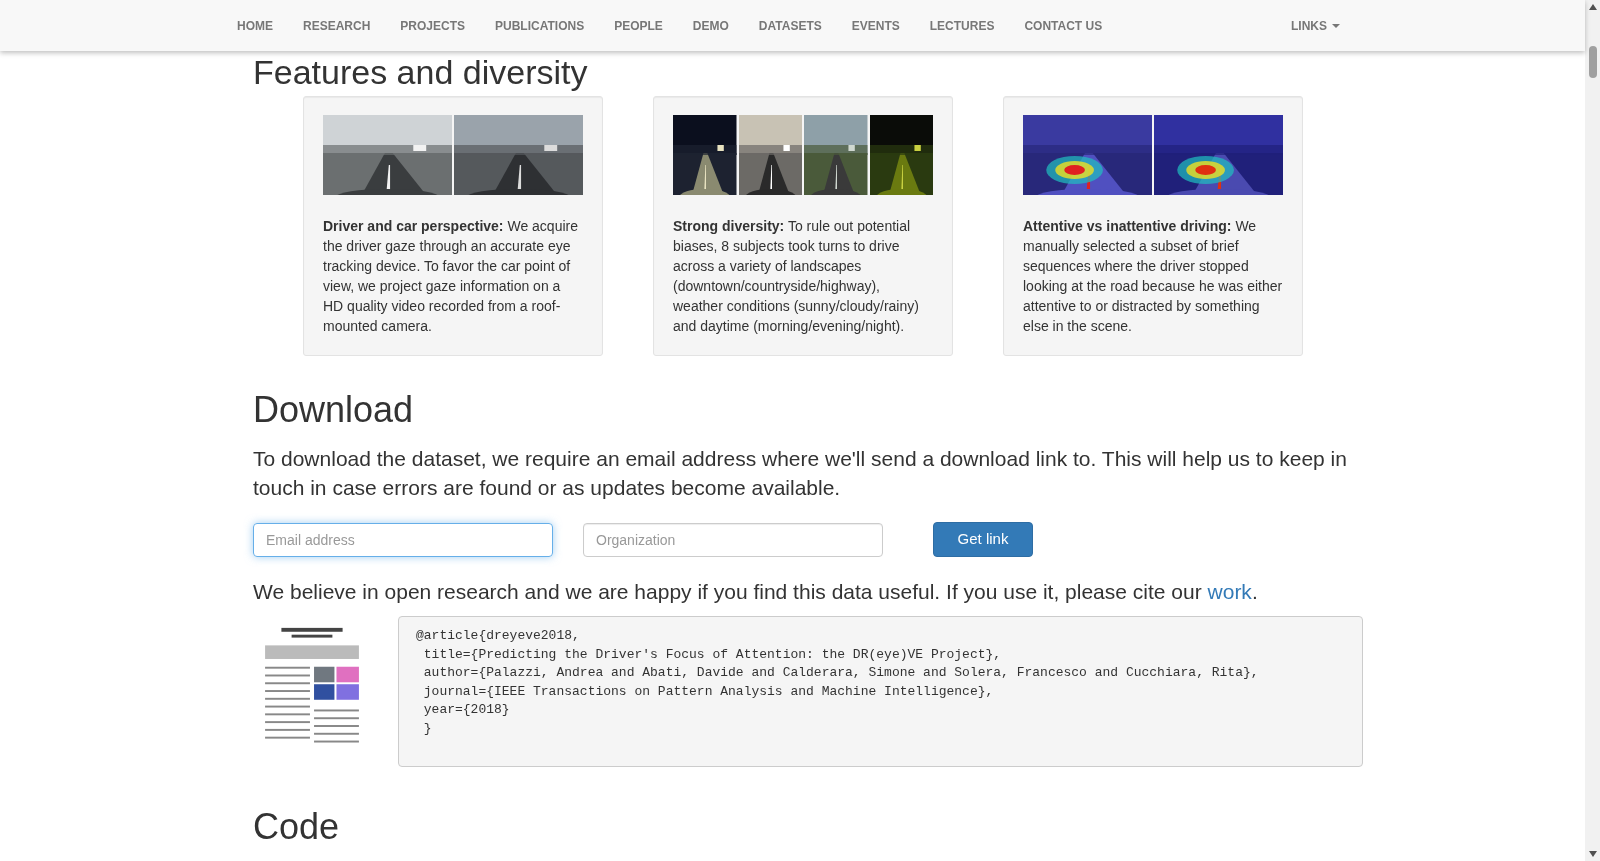  What do you see at coordinates (403, 539) in the screenshot?
I see `input-field: Email address` at bounding box center [403, 539].